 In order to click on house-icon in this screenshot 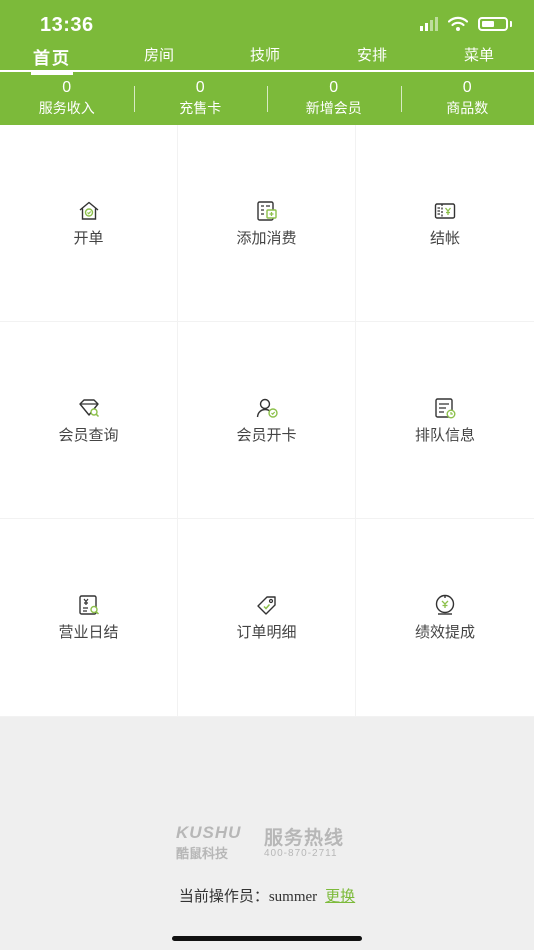, I will do `click(88, 210)`.